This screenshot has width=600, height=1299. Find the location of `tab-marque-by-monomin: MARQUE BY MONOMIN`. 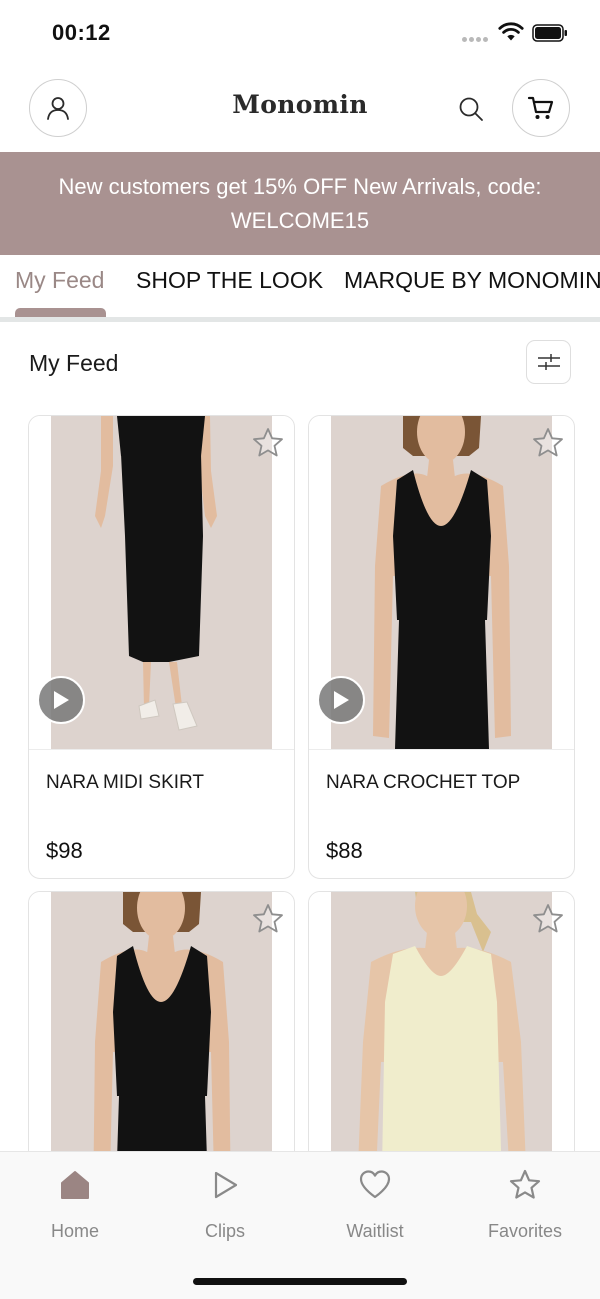

tab-marque-by-monomin: MARQUE BY MONOMIN is located at coordinates (472, 280).